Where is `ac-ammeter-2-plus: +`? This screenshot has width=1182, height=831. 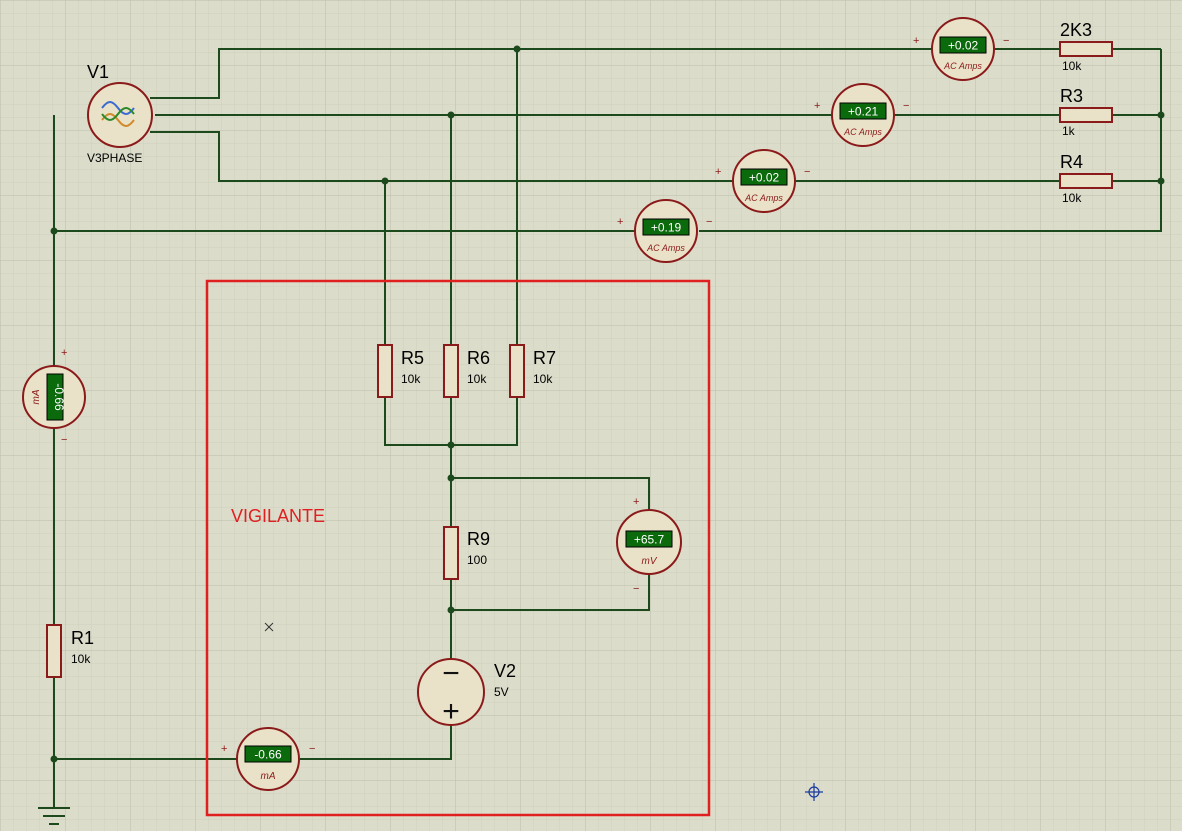
ac-ammeter-2-plus: + is located at coordinates (817, 106).